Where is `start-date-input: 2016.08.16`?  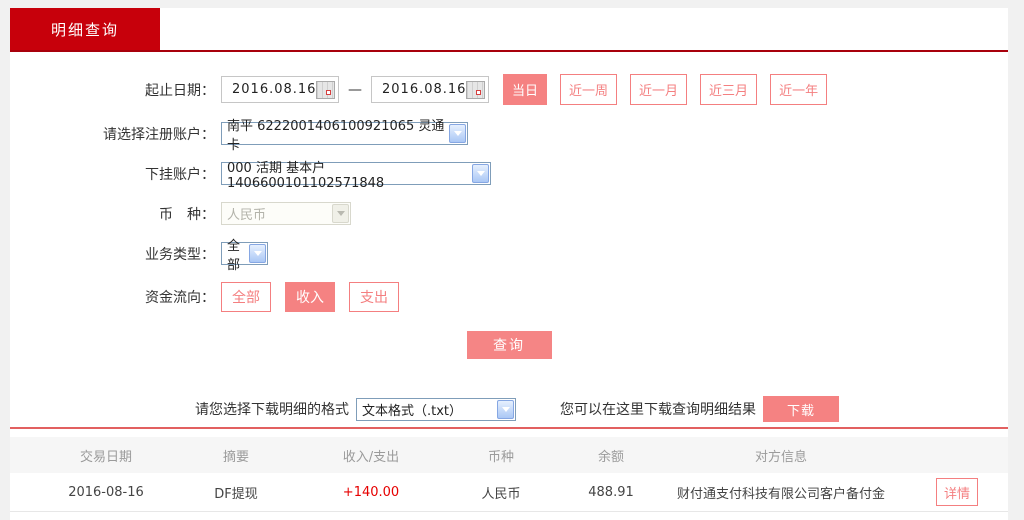 start-date-input: 2016.08.16 is located at coordinates (280, 89).